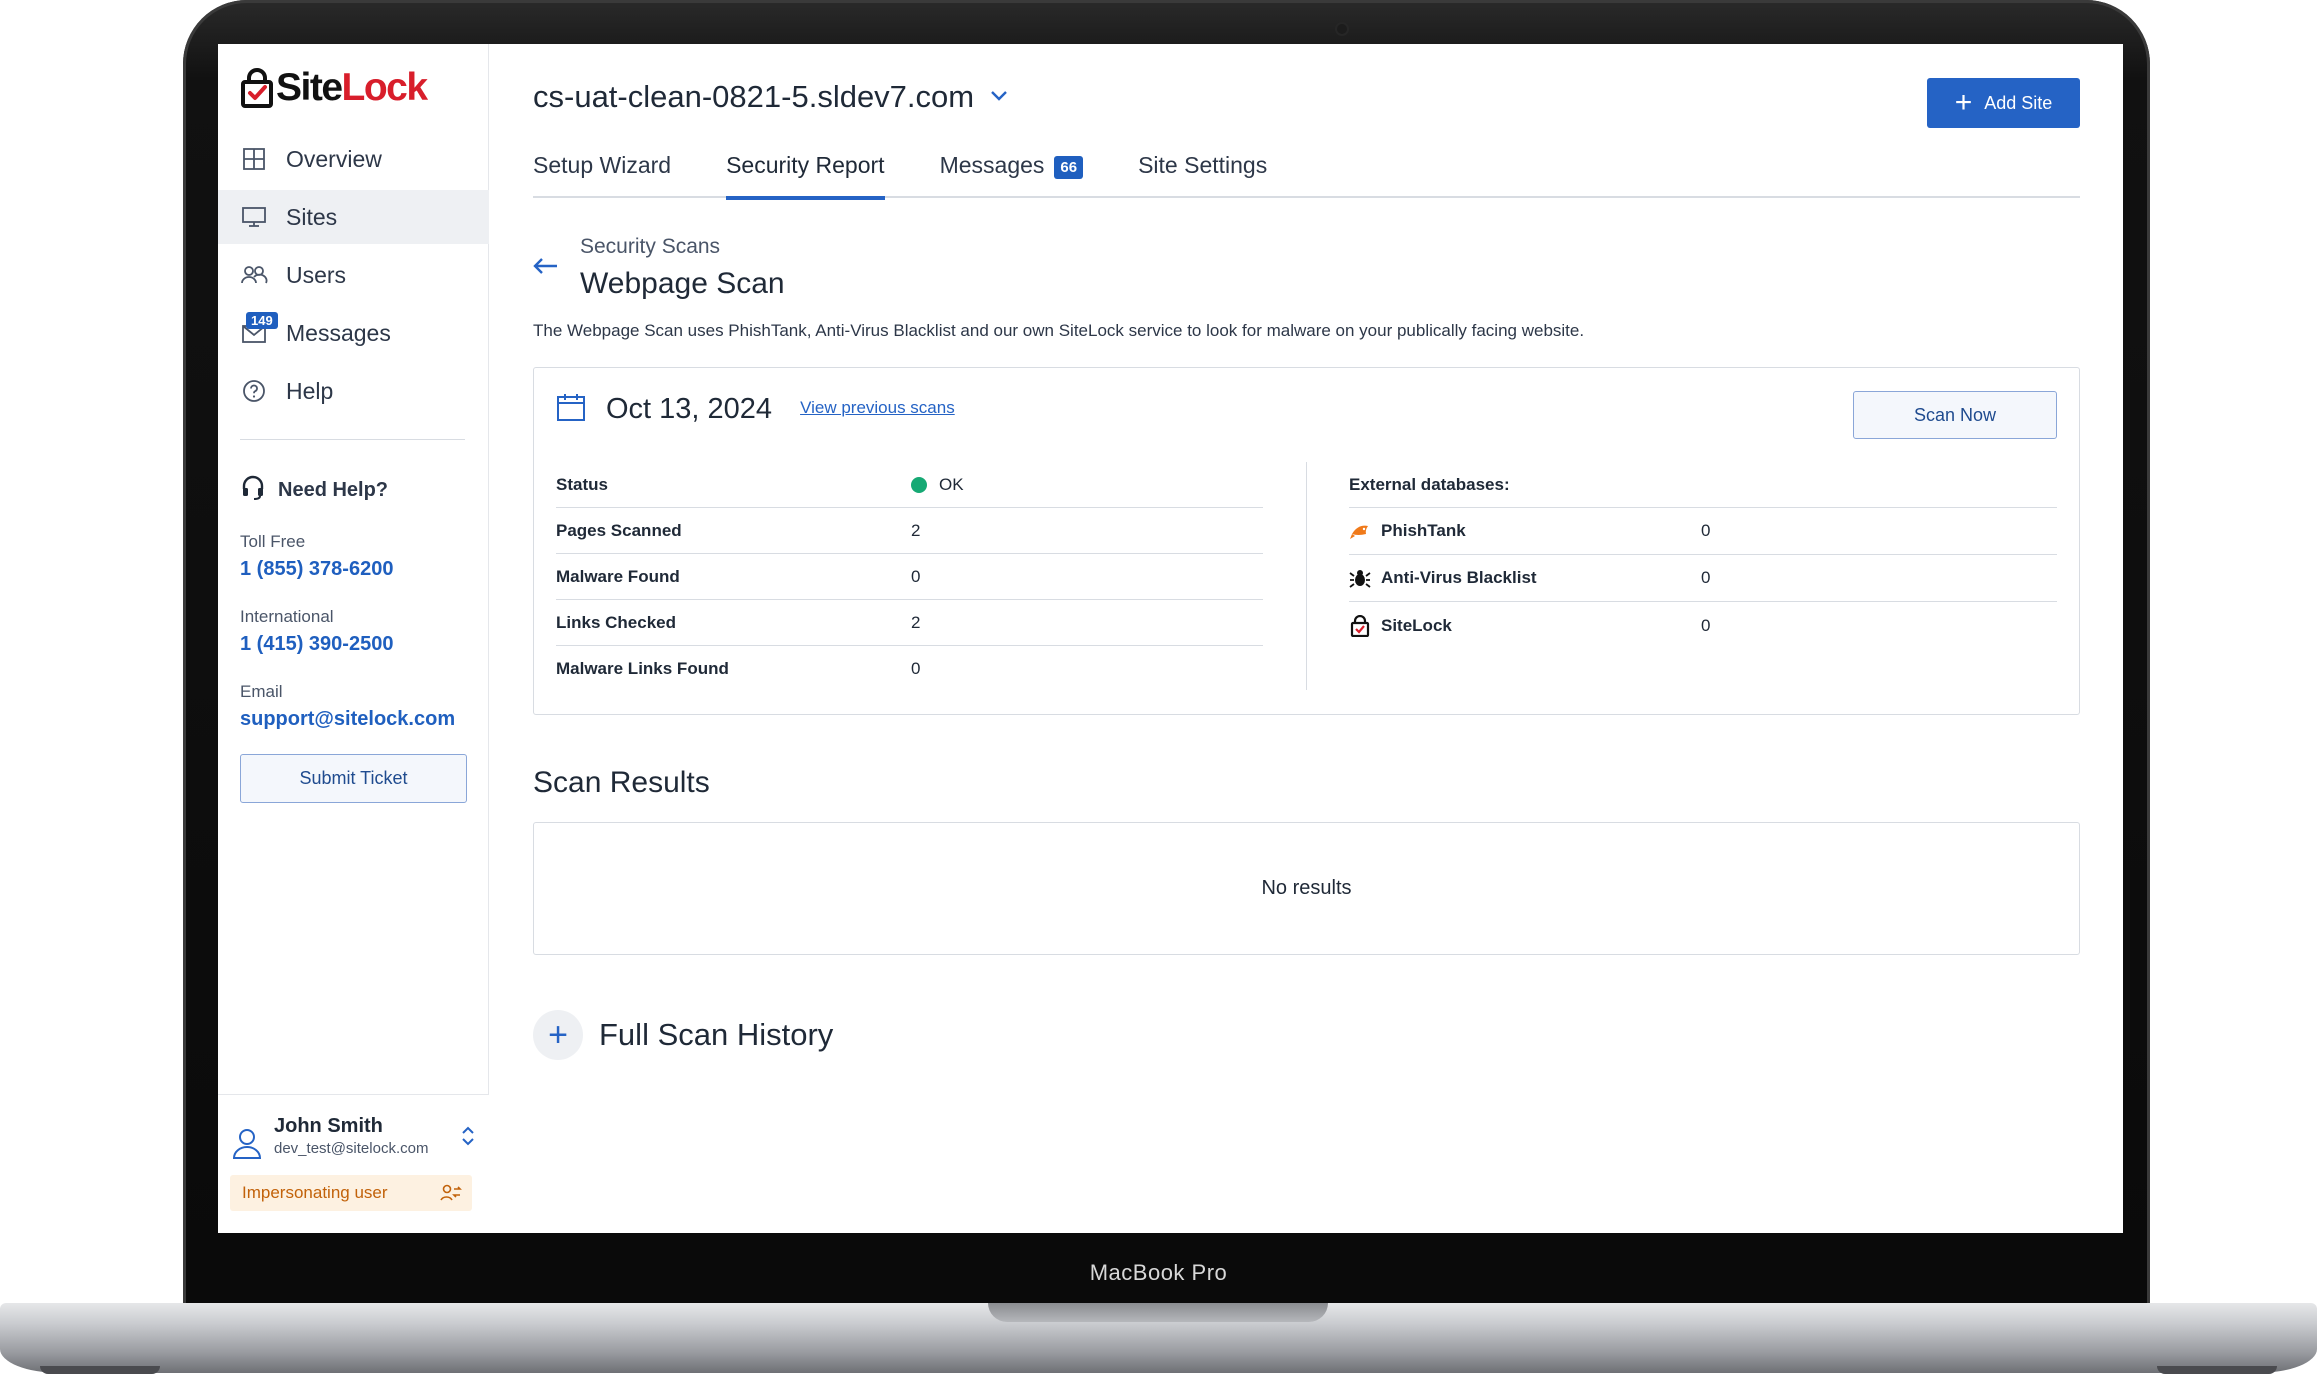 Image resolution: width=2317 pixels, height=1376 pixels. Describe the element at coordinates (909, 669) in the screenshot. I see `stat-row-malware-links-found: Malware Links Found 0` at that location.